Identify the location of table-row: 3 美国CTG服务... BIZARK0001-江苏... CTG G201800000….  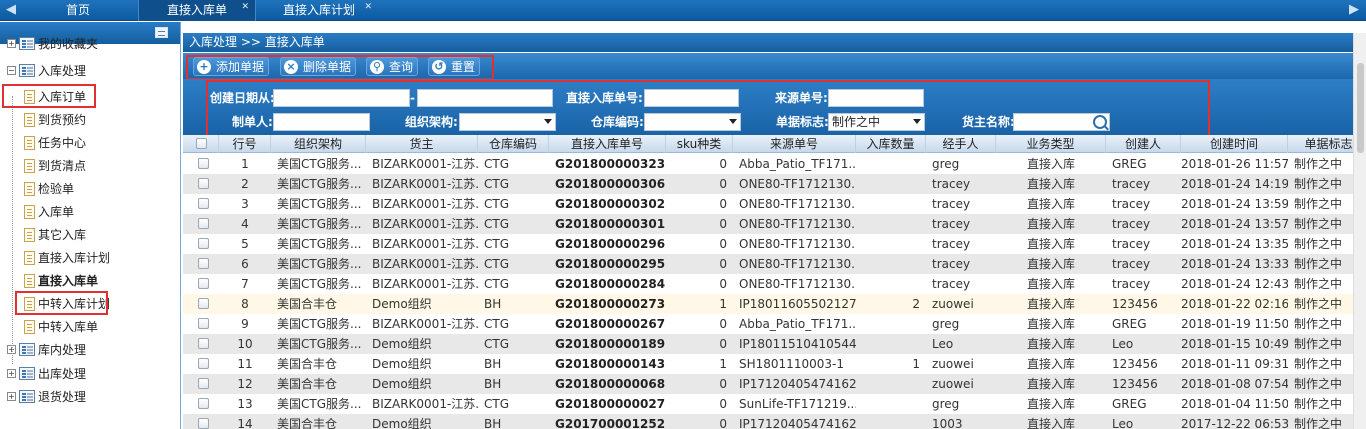
(768, 204).